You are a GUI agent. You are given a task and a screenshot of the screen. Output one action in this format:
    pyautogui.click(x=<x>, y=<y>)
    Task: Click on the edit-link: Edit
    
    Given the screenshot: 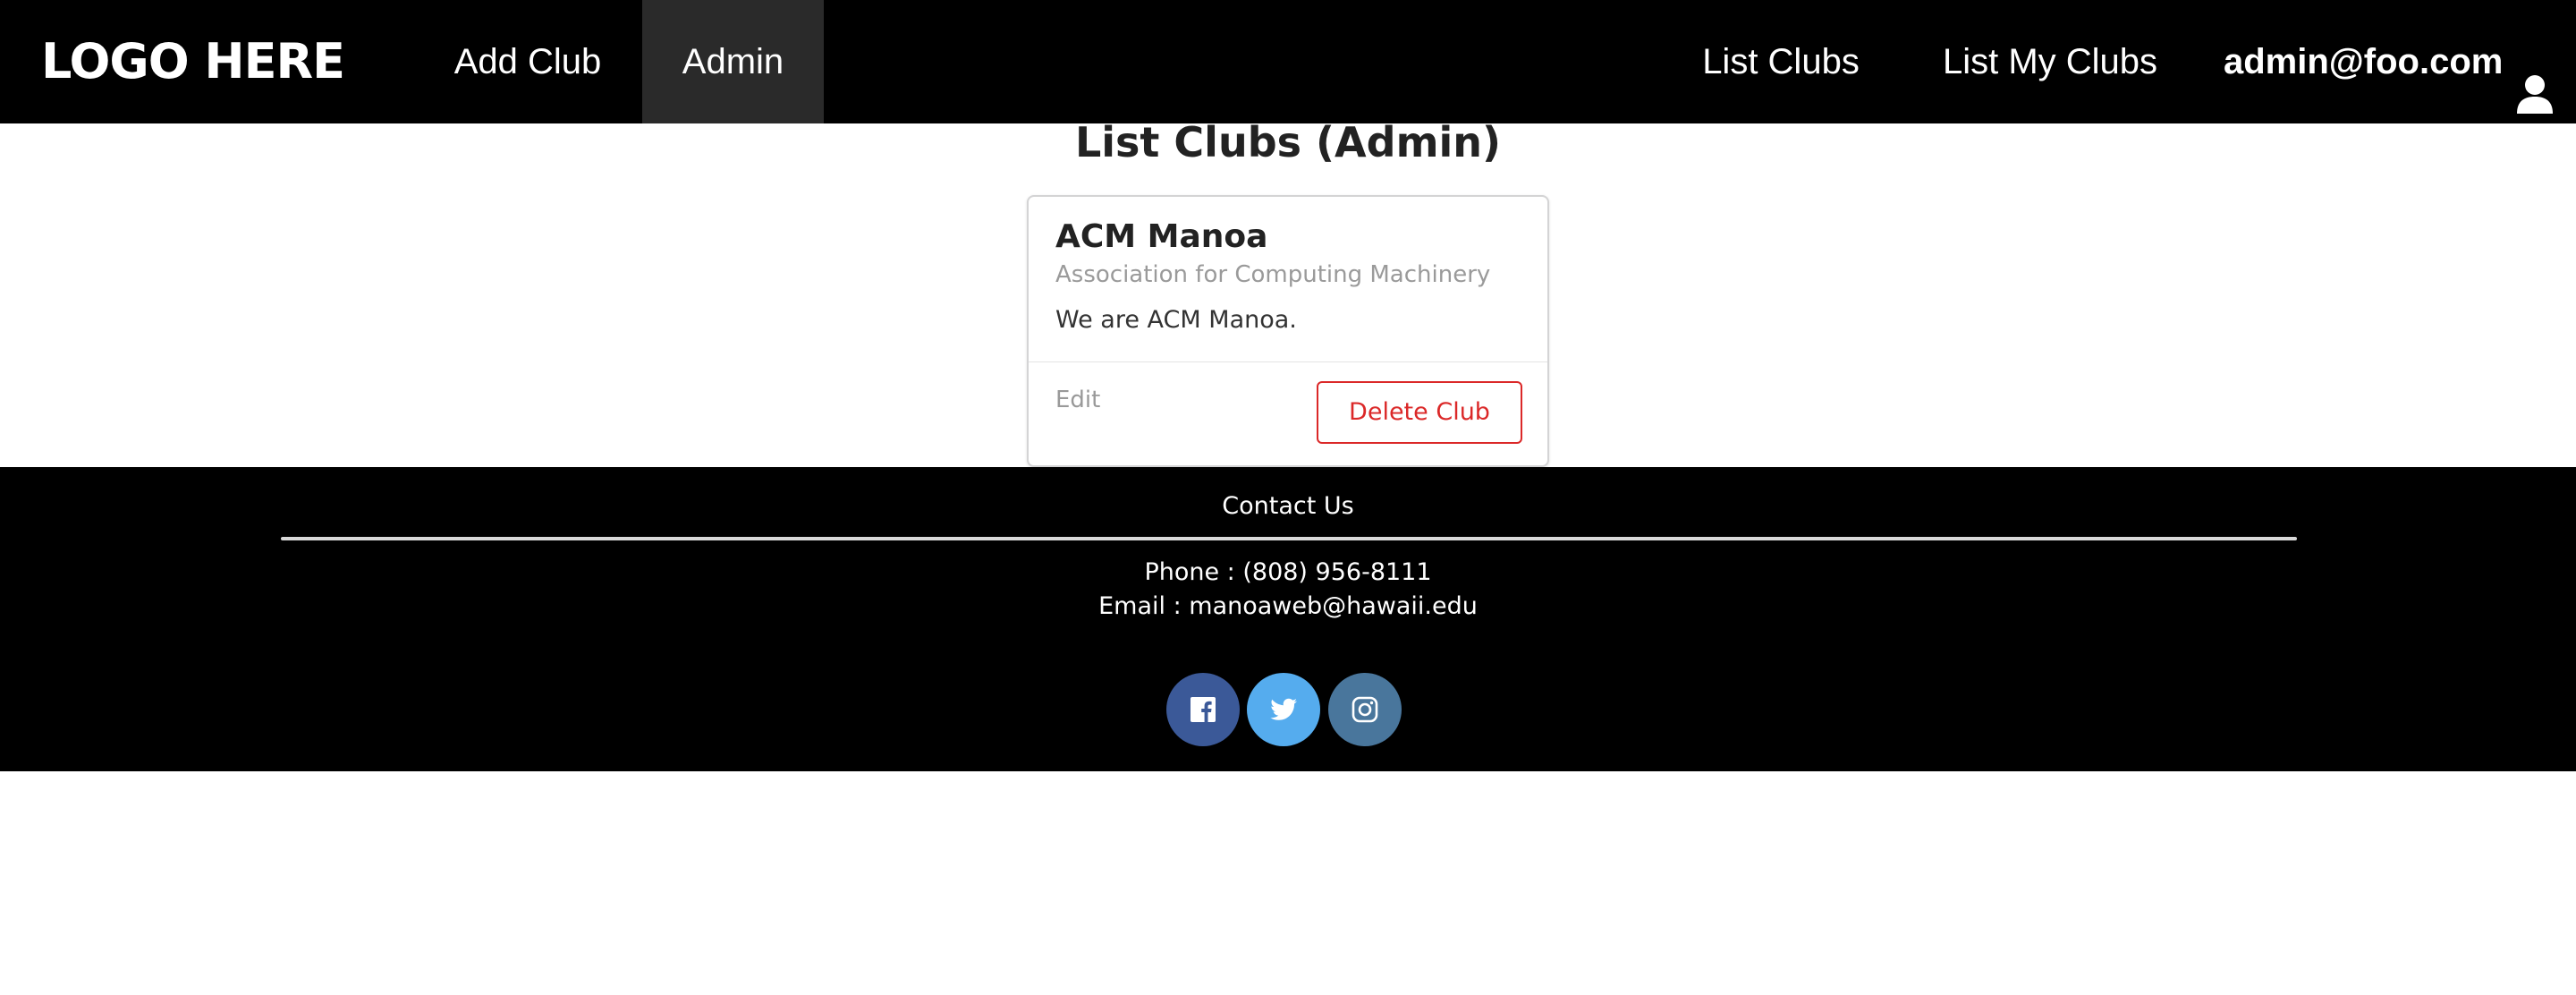 What is the action you would take?
    pyautogui.click(x=1077, y=400)
    